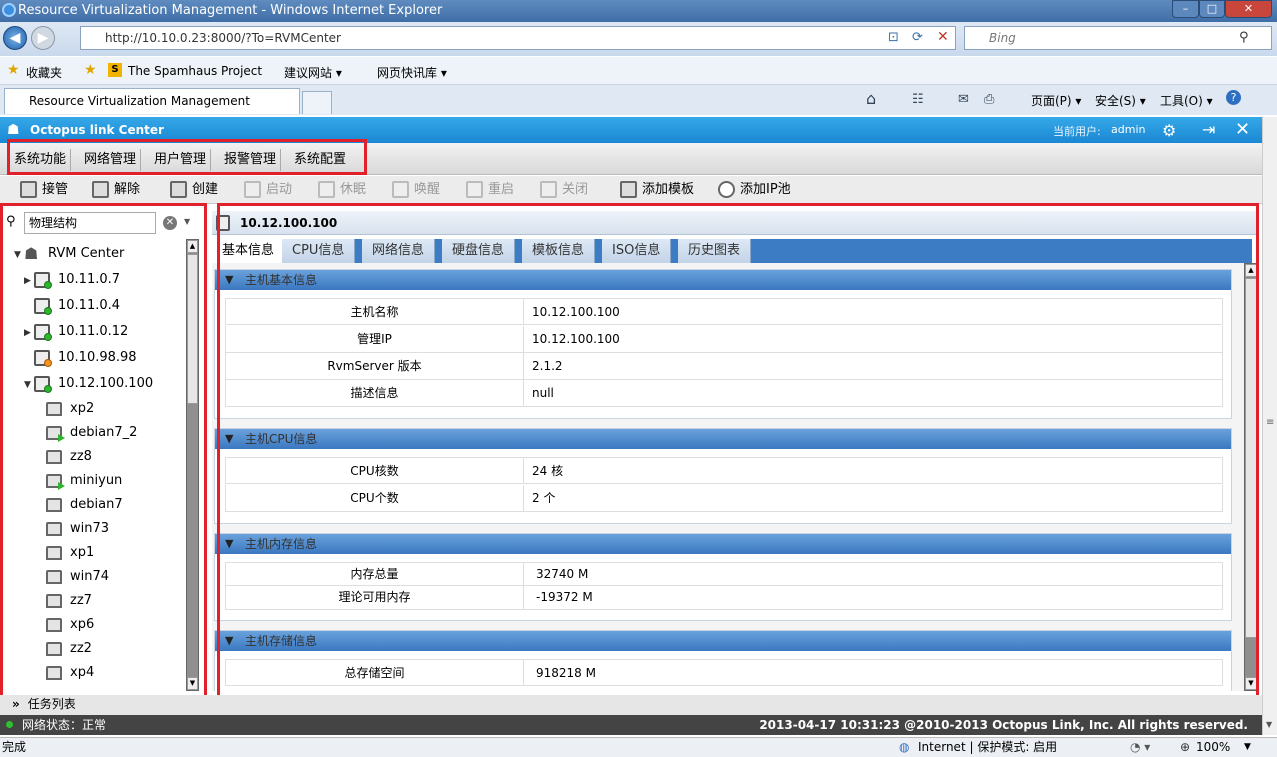 The height and width of the screenshot is (757, 1277). What do you see at coordinates (69, 457) in the screenshot?
I see `tree-vm: zz8` at bounding box center [69, 457].